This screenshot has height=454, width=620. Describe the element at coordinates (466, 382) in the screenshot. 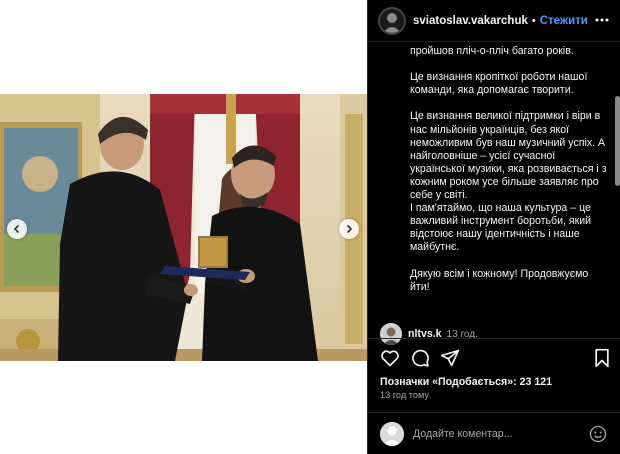

I see `likes-count: Позначки «Подобається»: 23 121` at that location.